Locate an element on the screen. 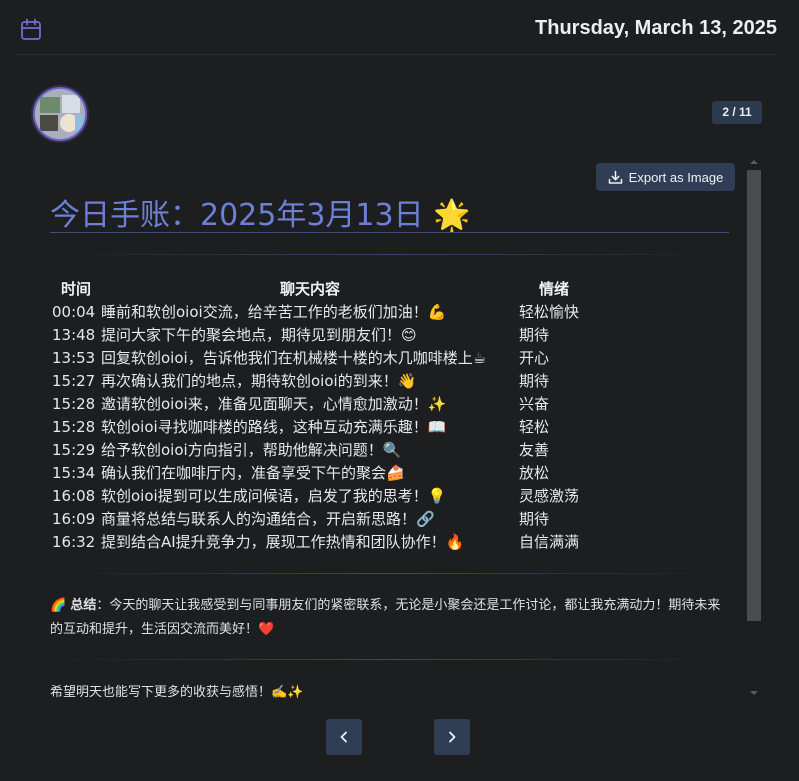 Image resolution: width=799 pixels, height=781 pixels. table-row: 16:32 提到结合AI提升竞争力，展现工作热情和团队协作！🔥 自信满满 is located at coordinates (319, 541).